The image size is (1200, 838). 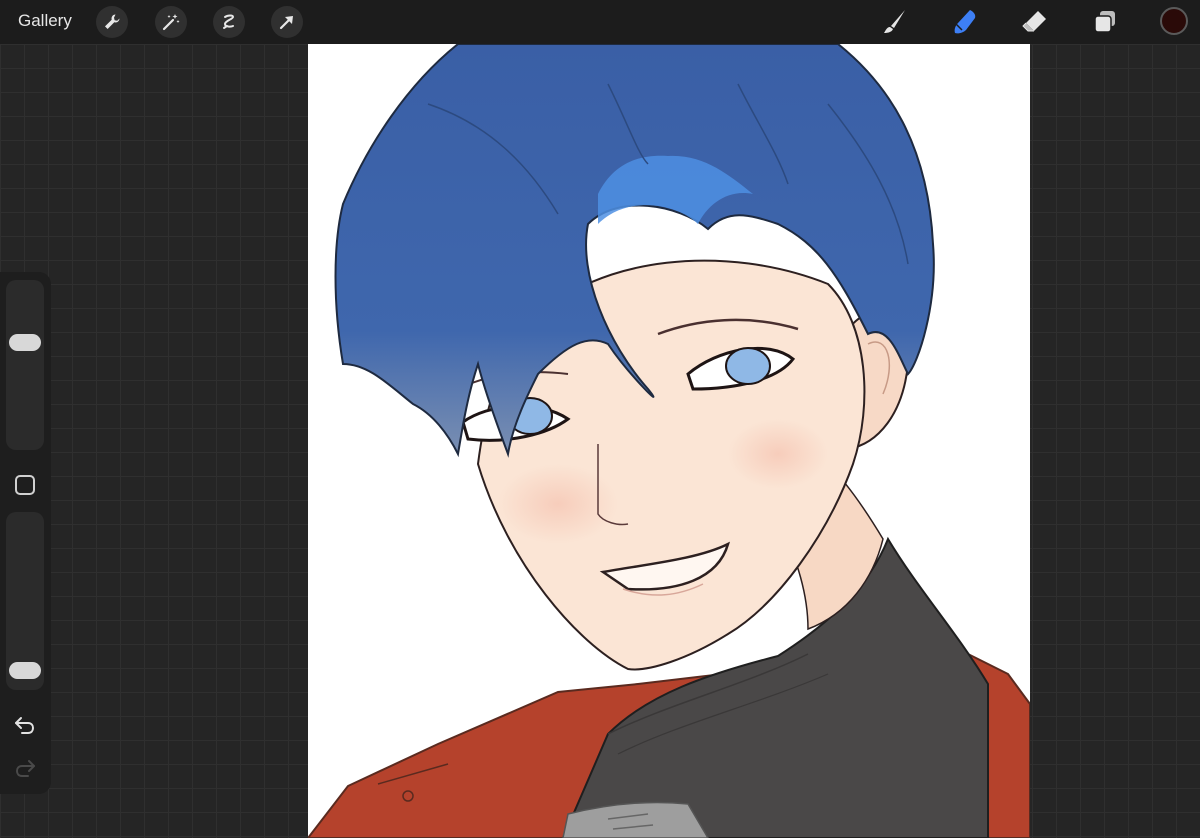 I want to click on brush-tool-button, so click(x=894, y=22).